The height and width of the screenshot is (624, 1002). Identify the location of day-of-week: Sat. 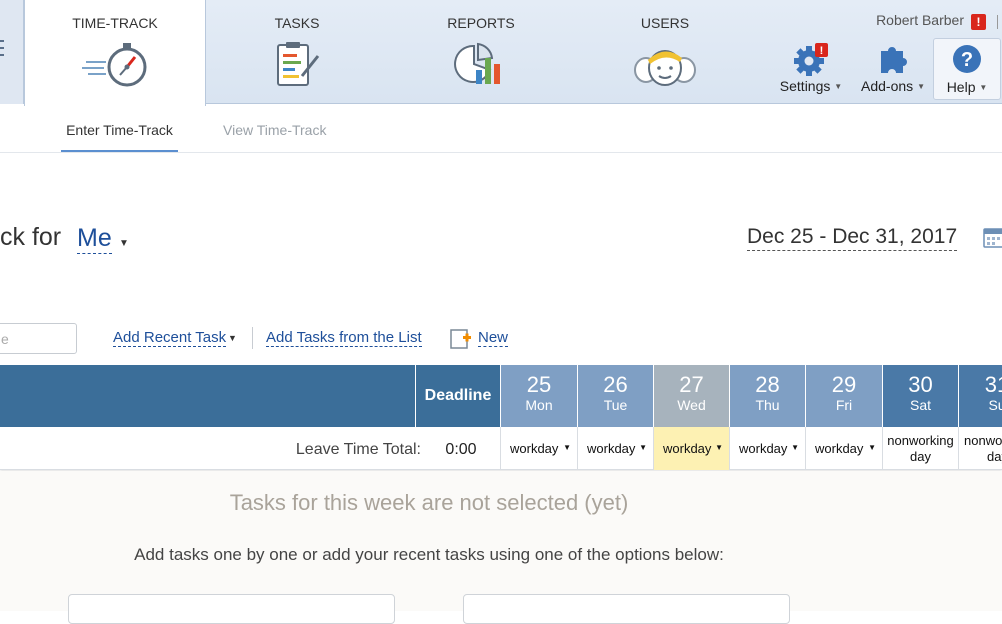
(920, 405).